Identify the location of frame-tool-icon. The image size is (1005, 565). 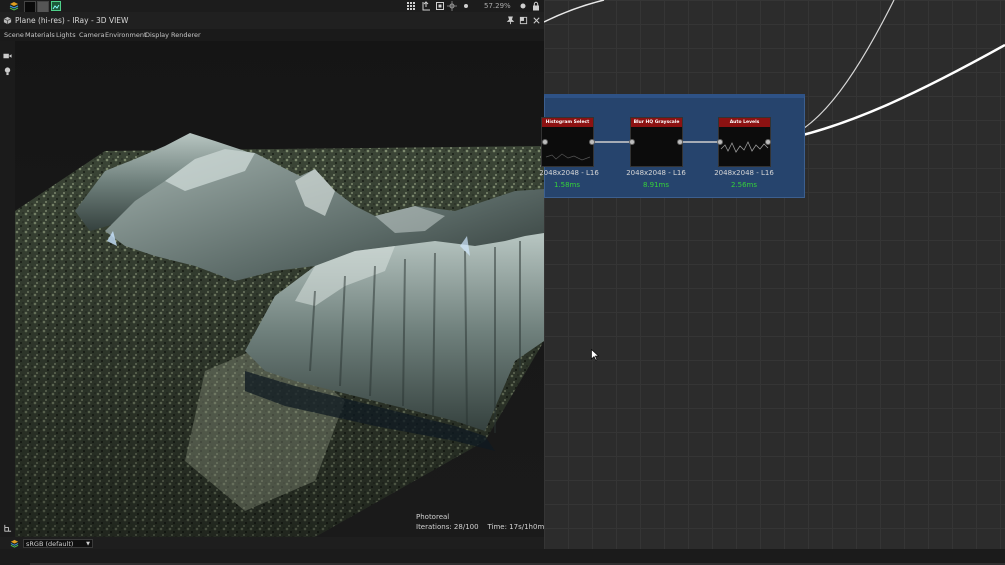
(440, 6).